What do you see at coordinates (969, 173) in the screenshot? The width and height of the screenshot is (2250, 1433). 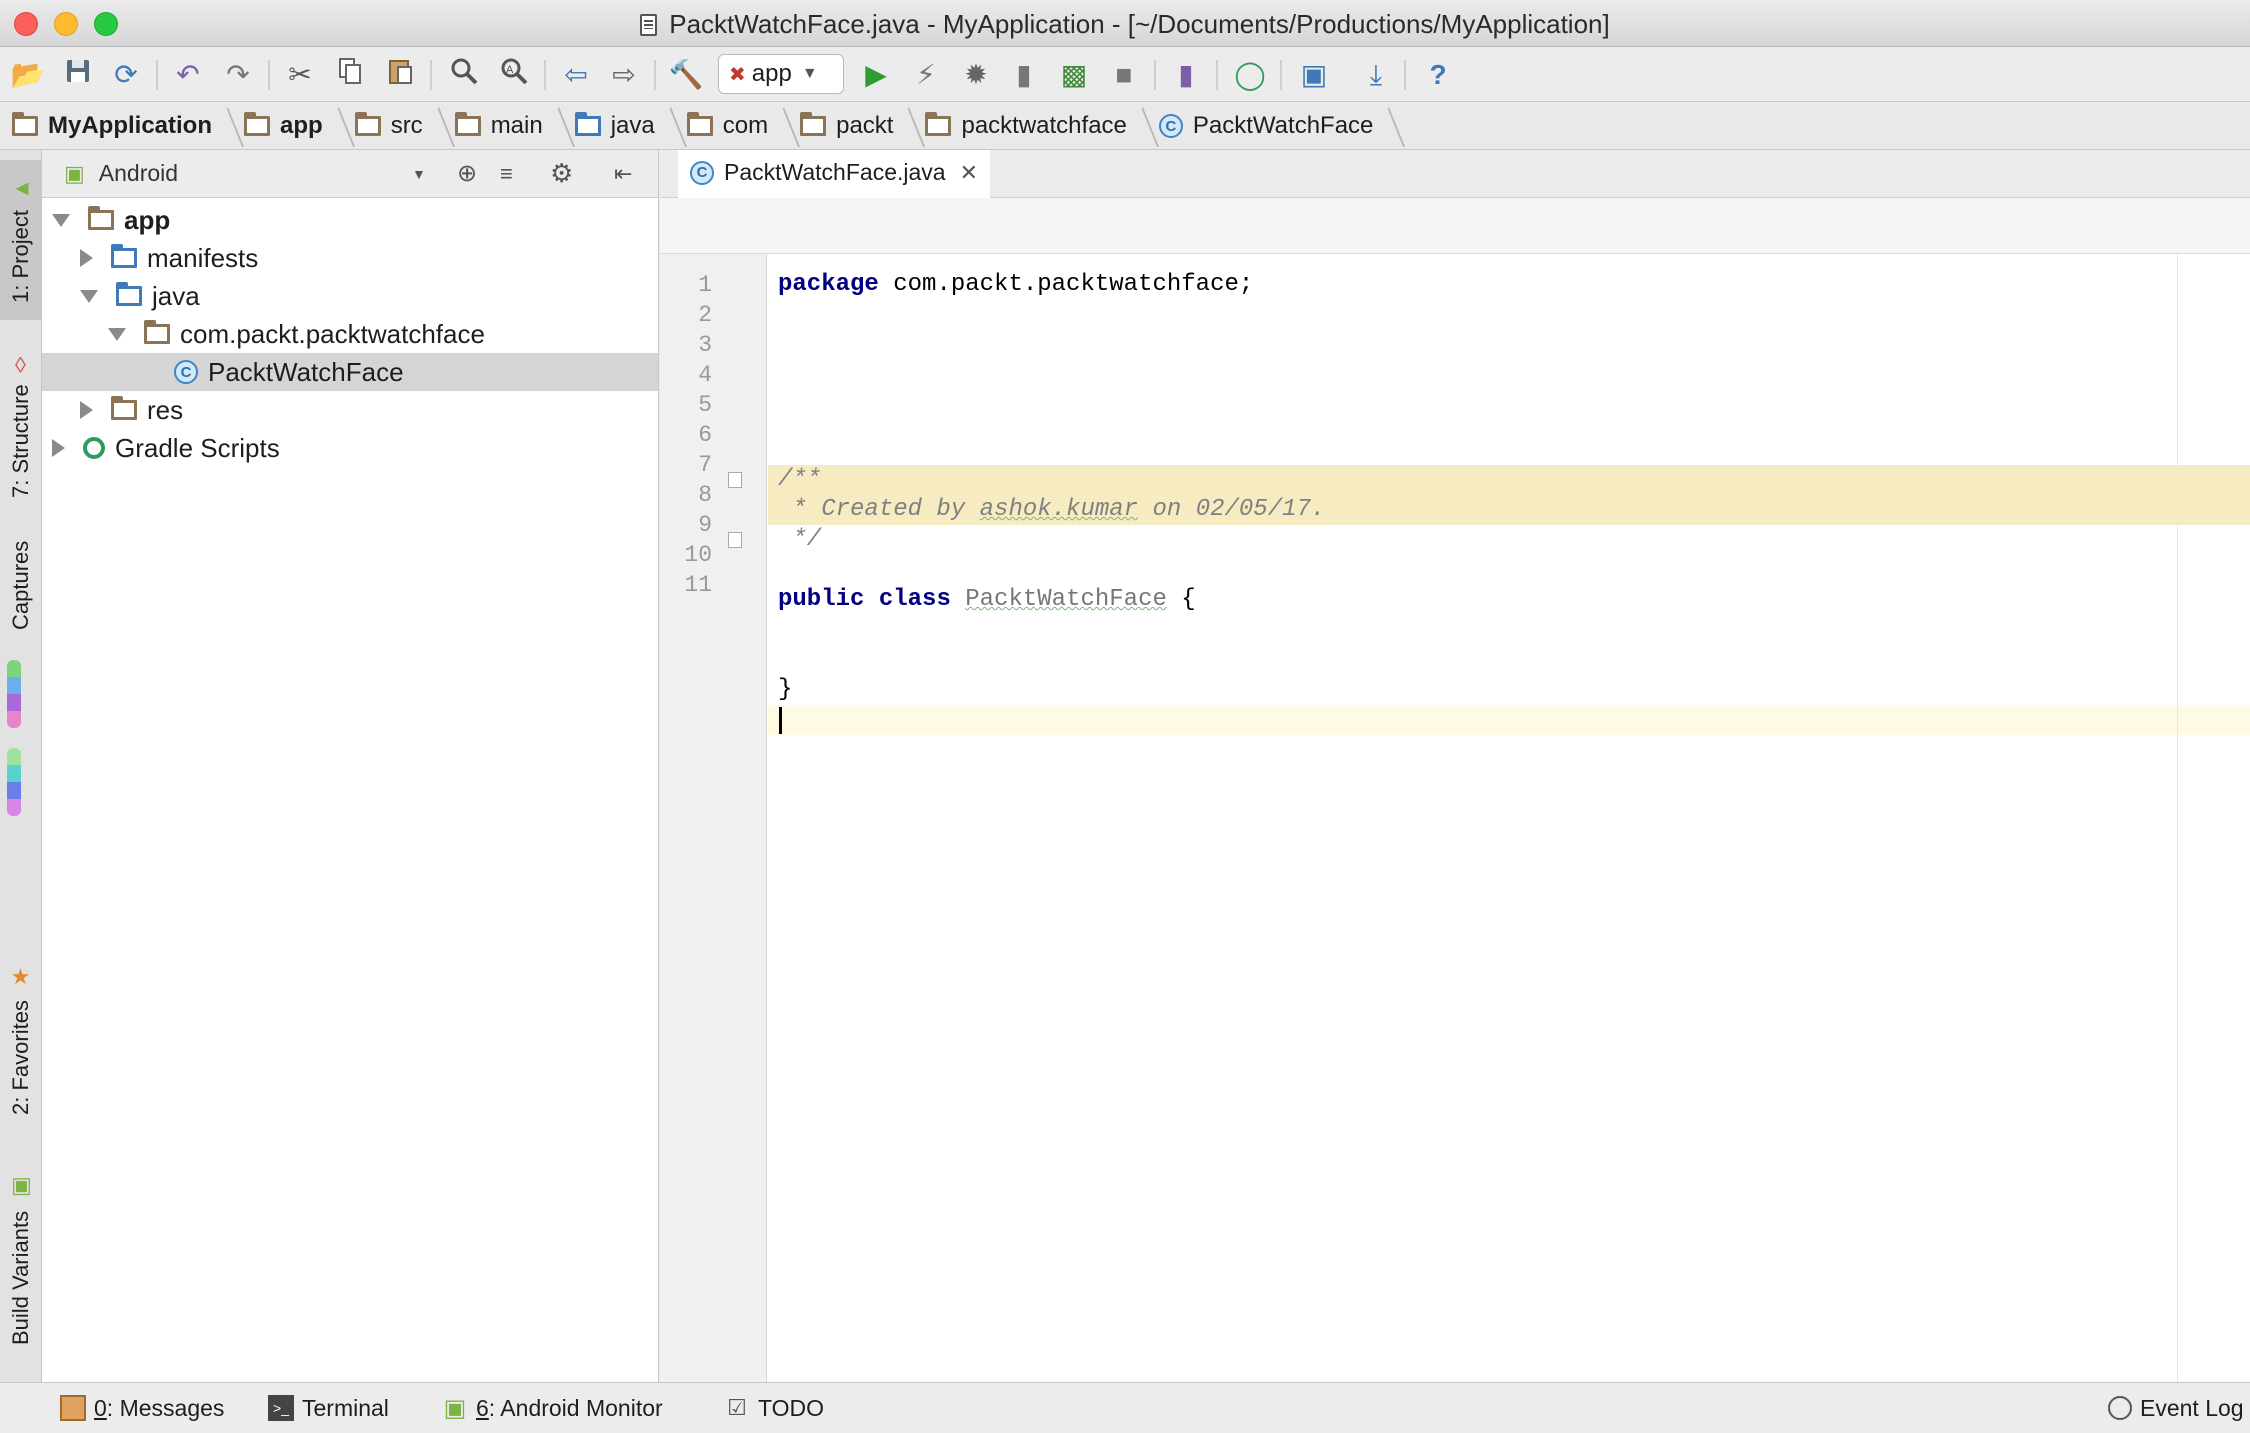 I see `close-tab-icon: ✕` at bounding box center [969, 173].